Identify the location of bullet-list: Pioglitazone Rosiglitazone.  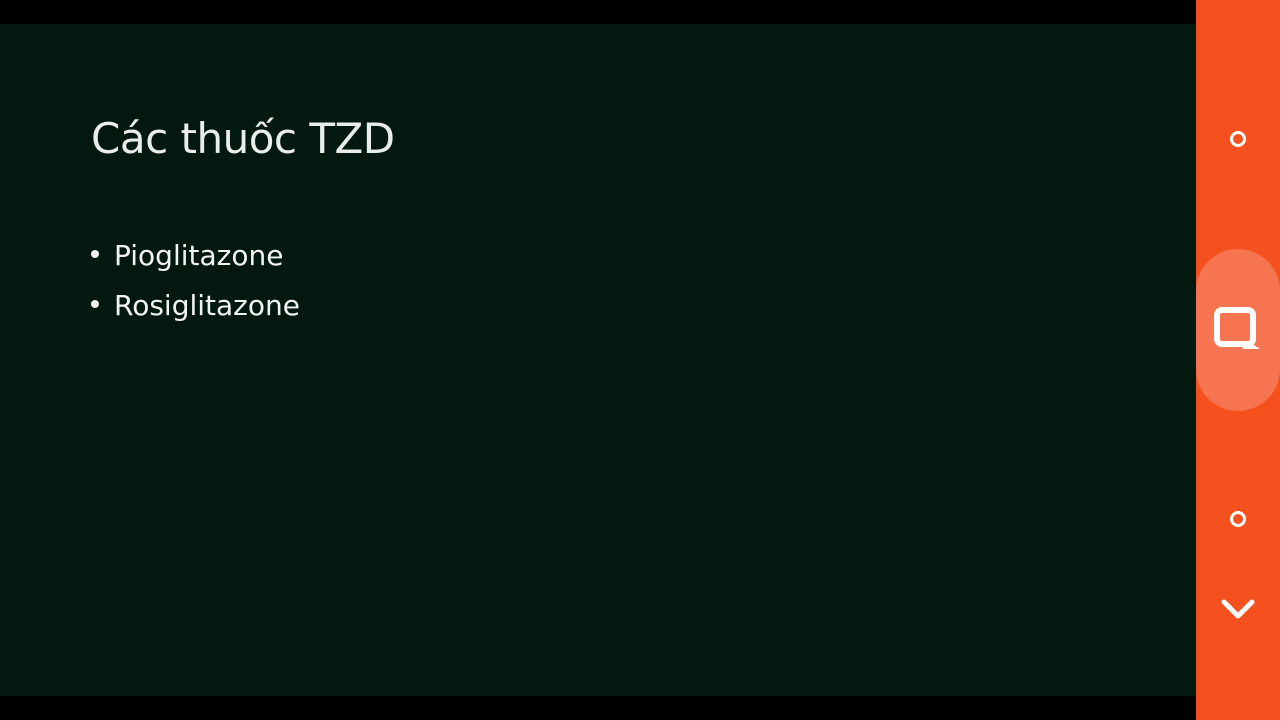
(195, 280).